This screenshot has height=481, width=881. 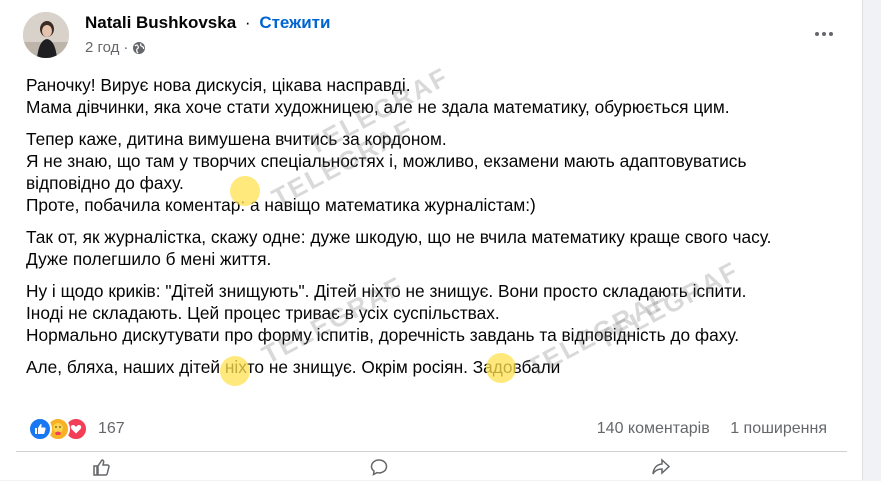 What do you see at coordinates (76, 429) in the screenshot?
I see `reactions-summary: 167` at bounding box center [76, 429].